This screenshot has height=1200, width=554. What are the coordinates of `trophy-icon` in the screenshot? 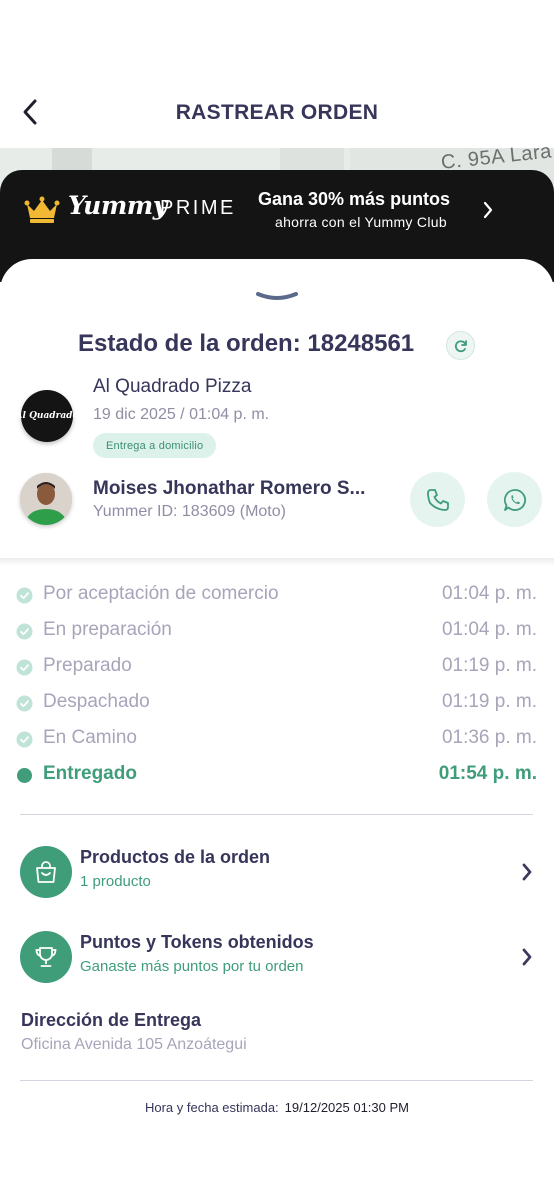 It's located at (46, 957).